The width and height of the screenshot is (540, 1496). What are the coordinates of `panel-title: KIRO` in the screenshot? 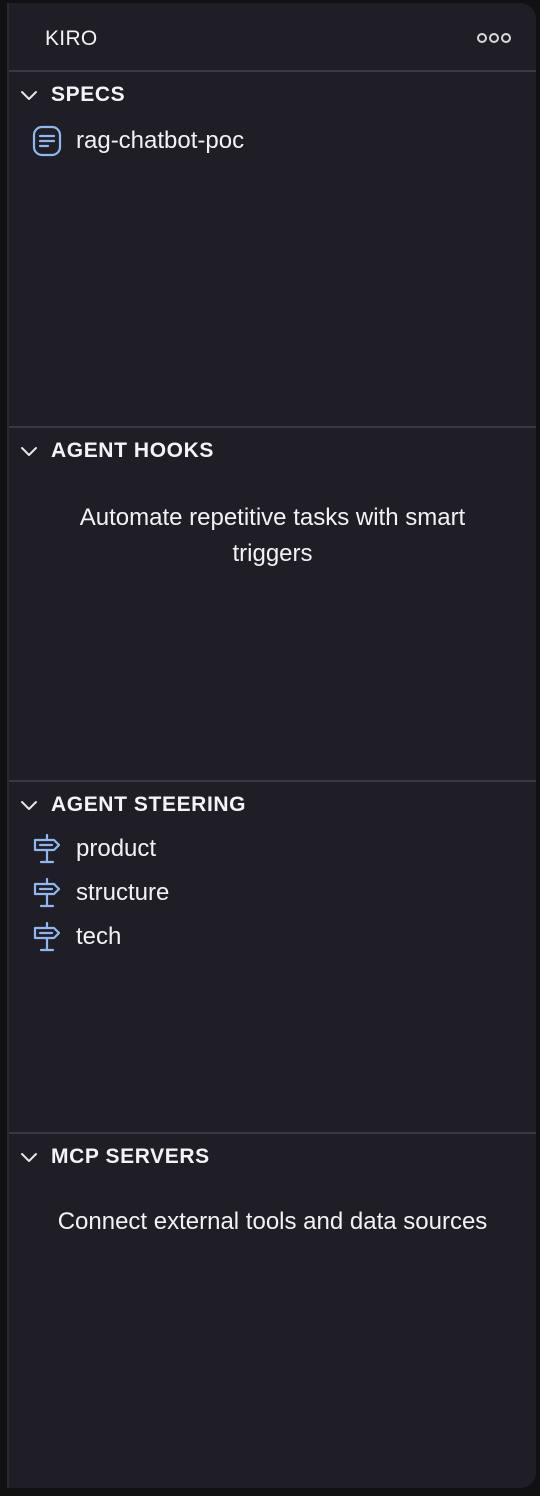 It's located at (71, 38).